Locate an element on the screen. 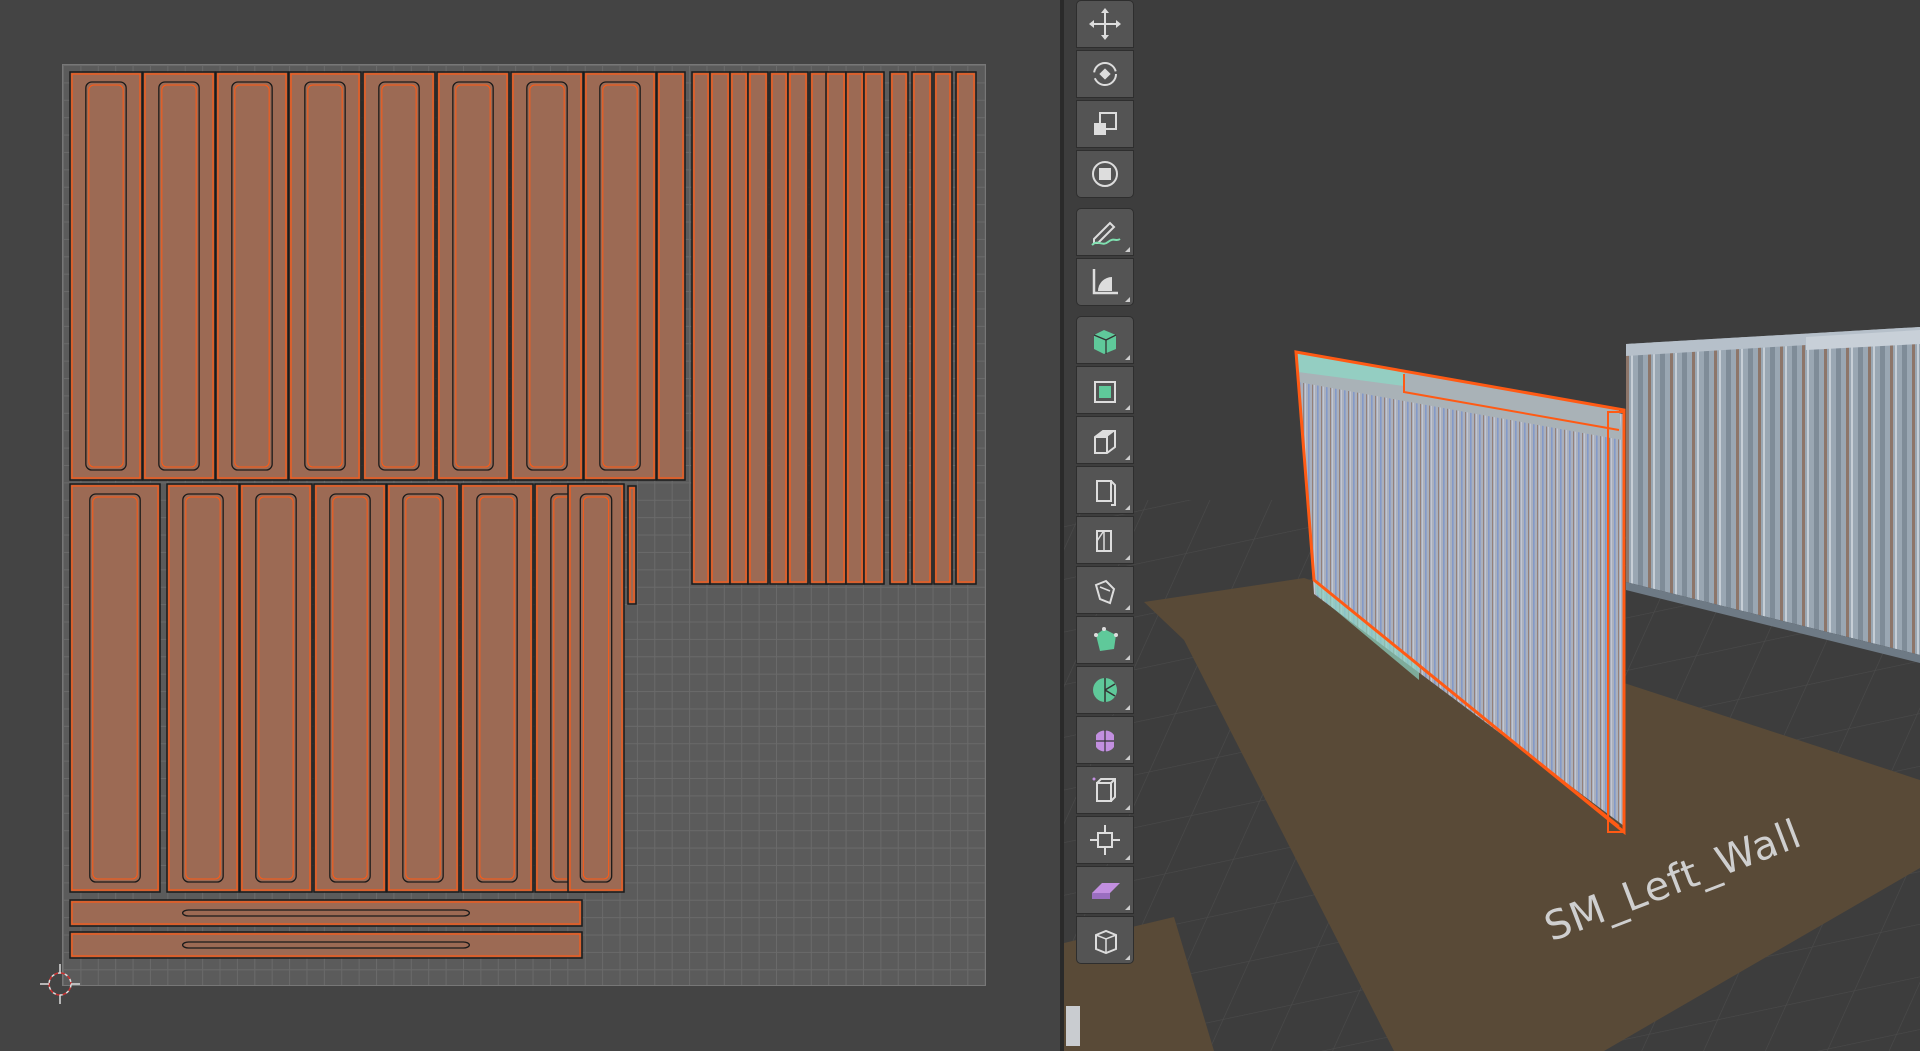 The height and width of the screenshot is (1051, 1920). spin-tool-button is located at coordinates (1105, 690).